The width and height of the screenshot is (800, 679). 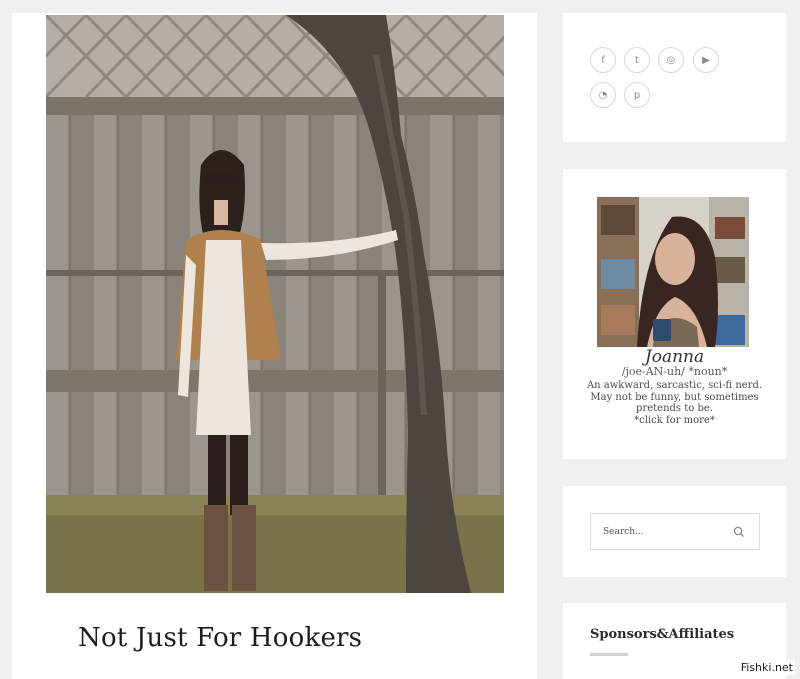 I want to click on instagram-icon: ◎, so click(x=671, y=60).